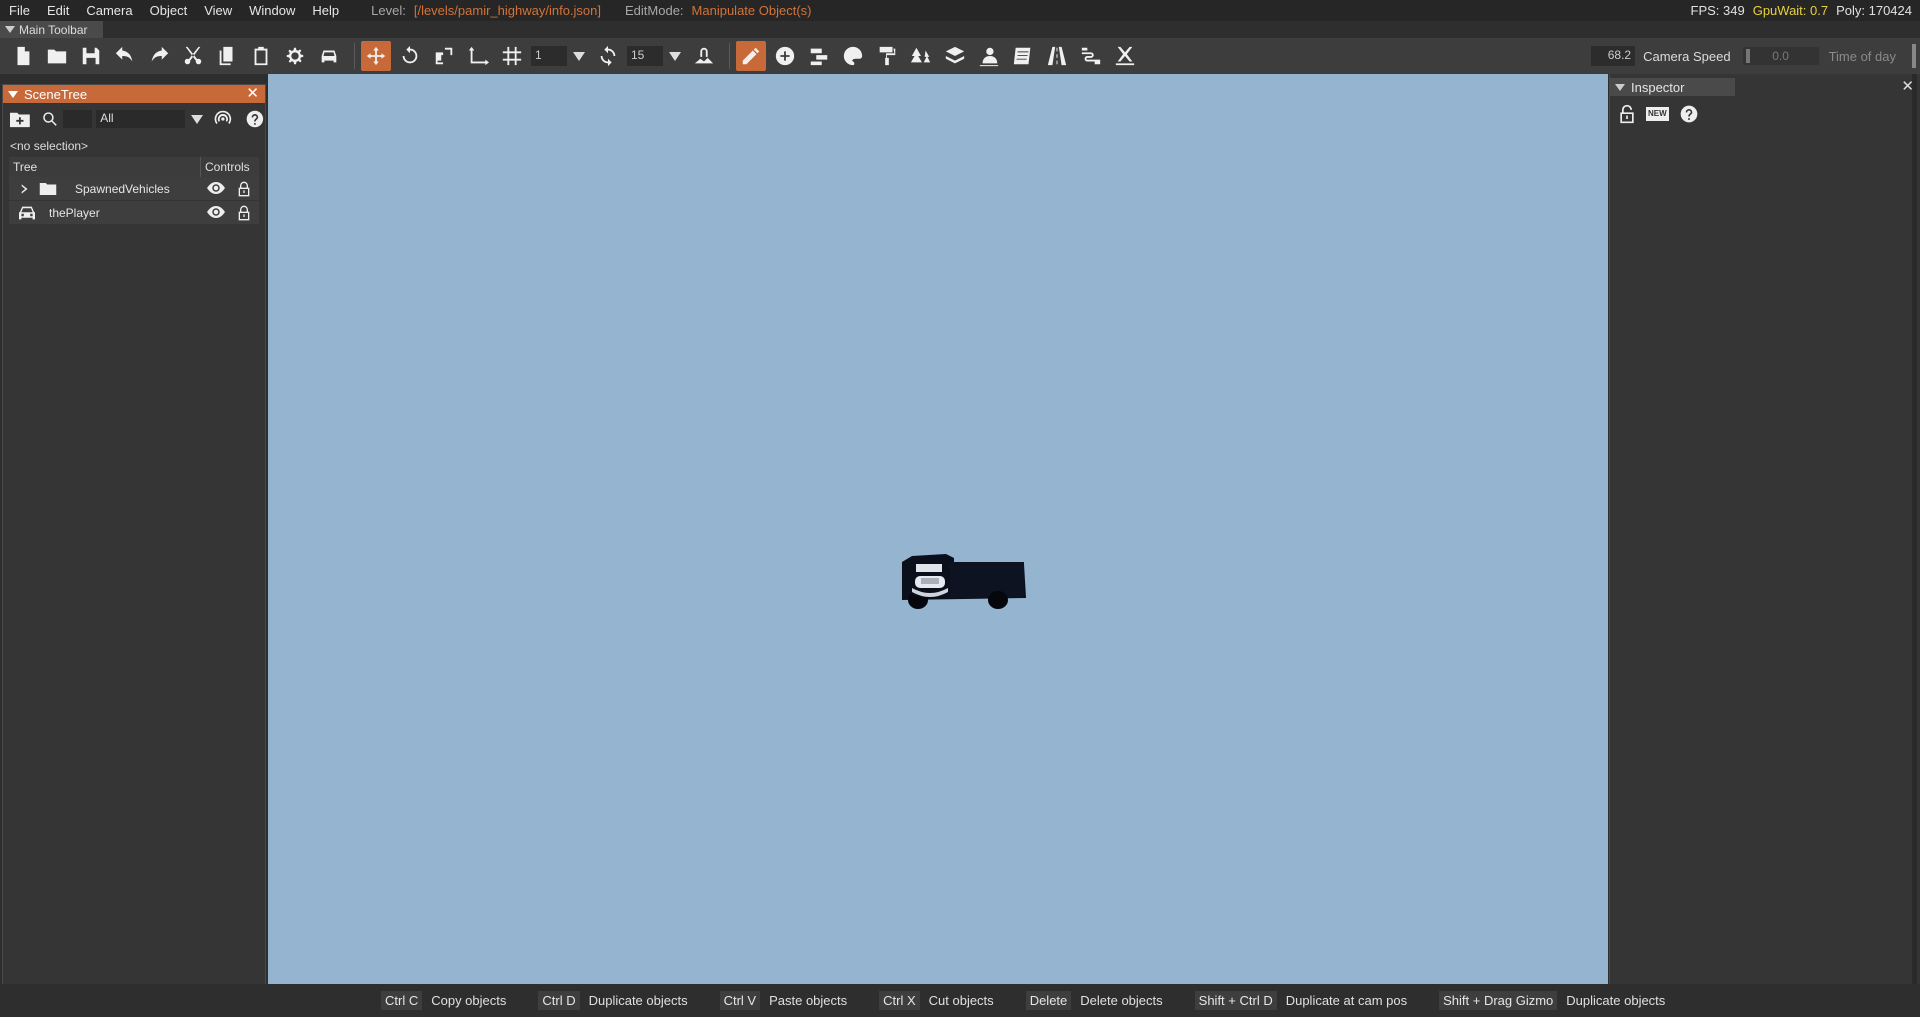  What do you see at coordinates (478, 56) in the screenshot?
I see `align-world-button` at bounding box center [478, 56].